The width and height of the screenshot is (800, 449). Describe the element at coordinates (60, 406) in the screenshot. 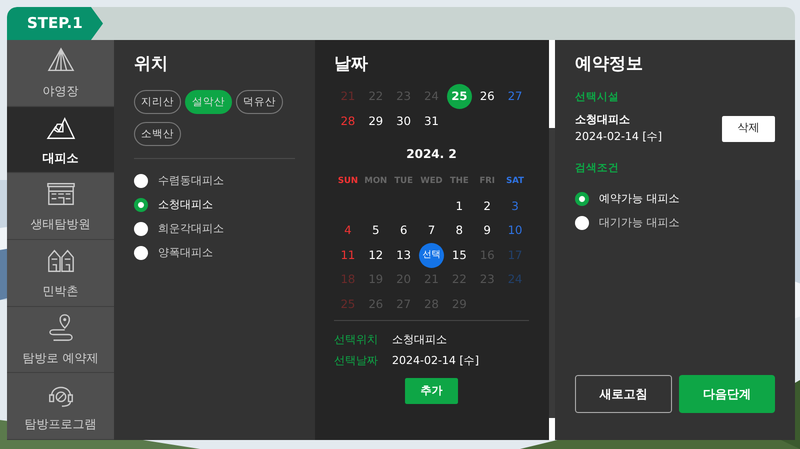

I see `sidebar-item: 탐방프로그램` at that location.